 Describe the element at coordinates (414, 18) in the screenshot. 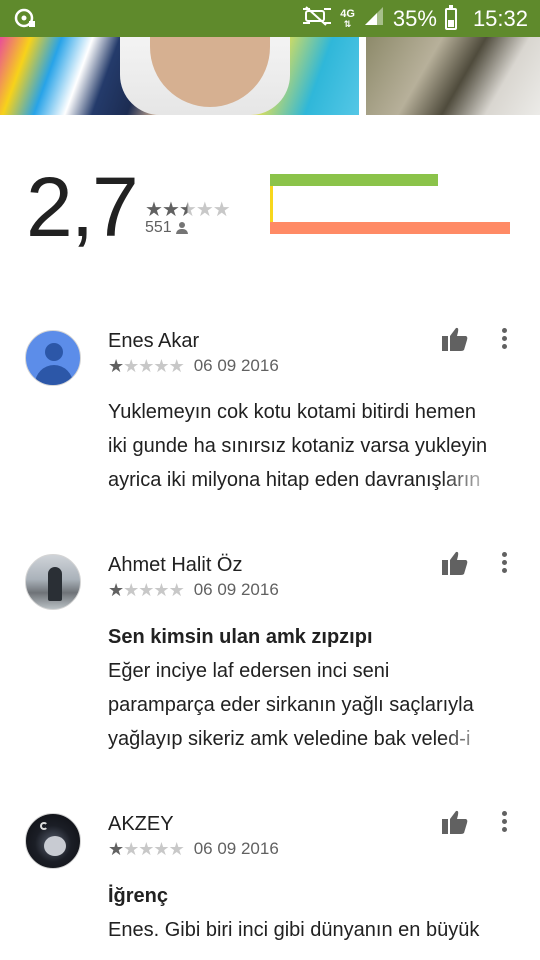

I see `battery-text: 35%` at that location.